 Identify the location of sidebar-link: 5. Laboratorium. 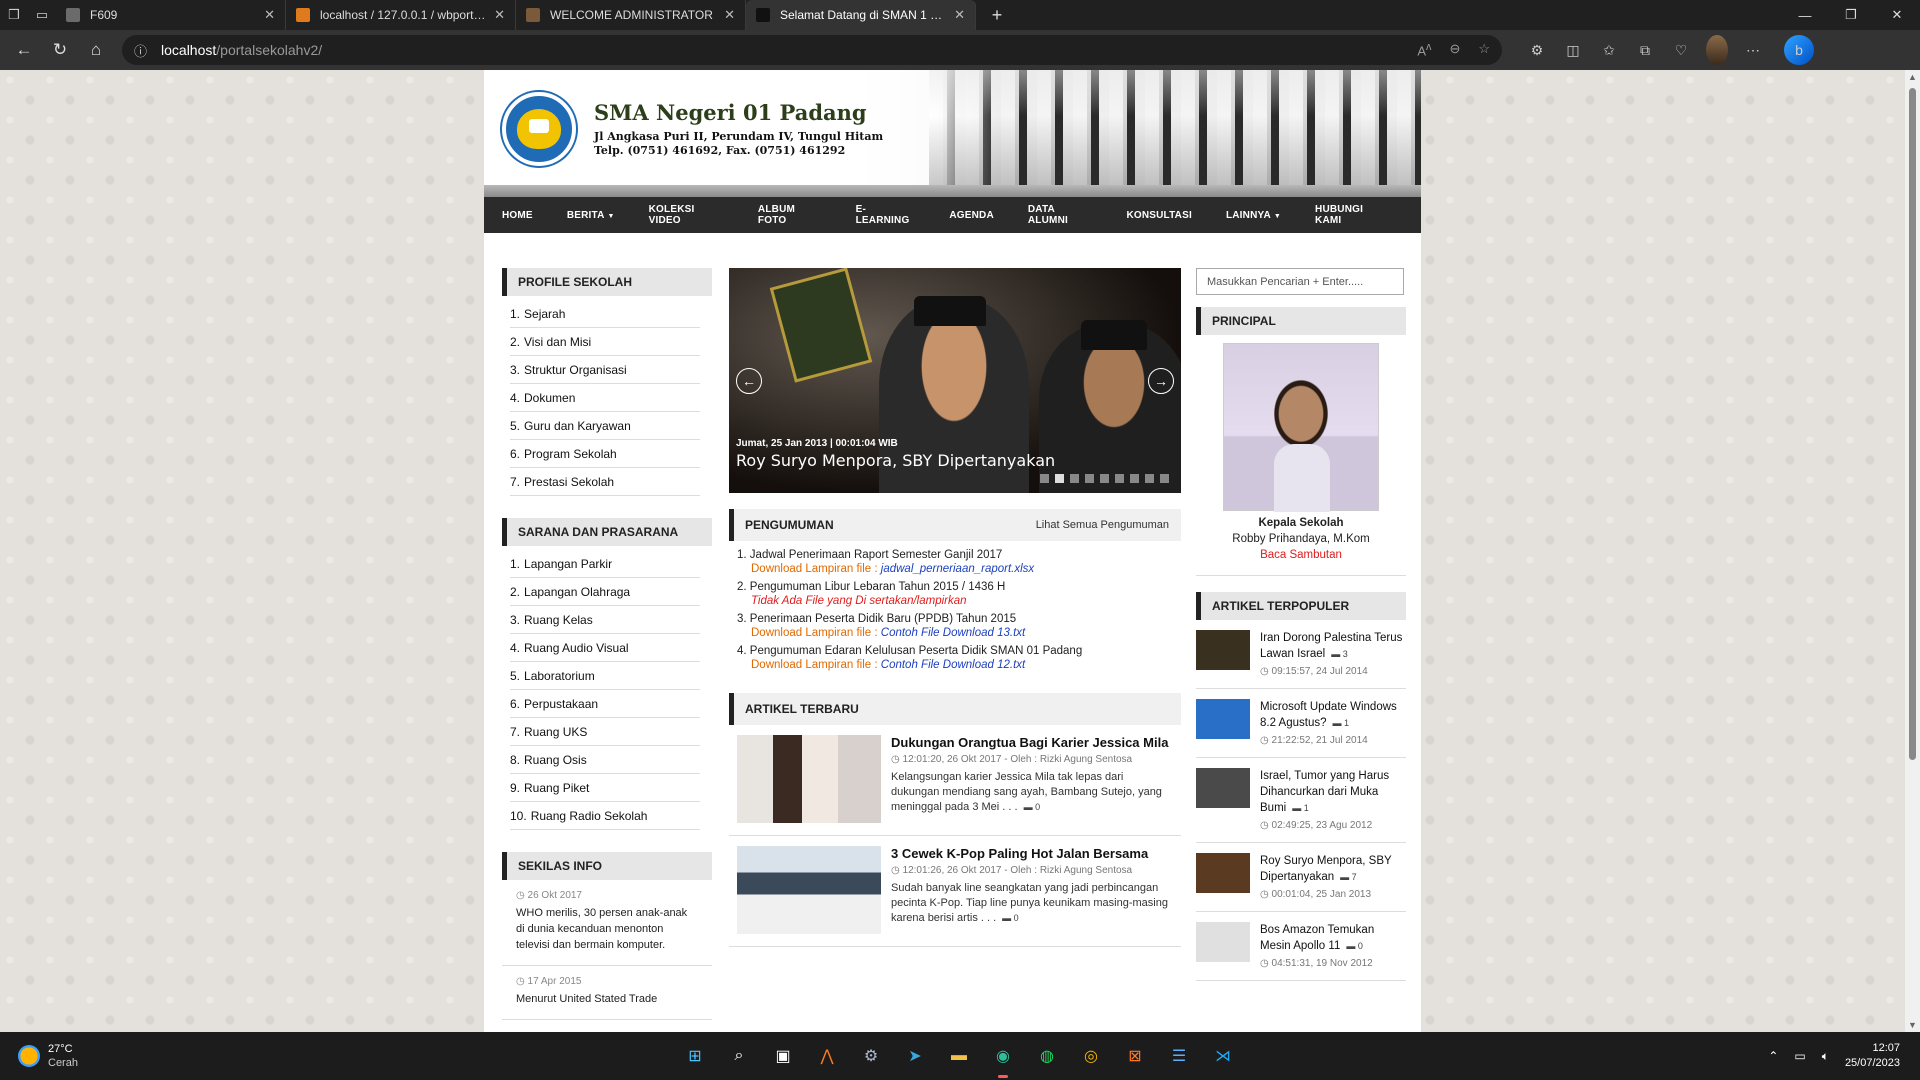
(605, 676).